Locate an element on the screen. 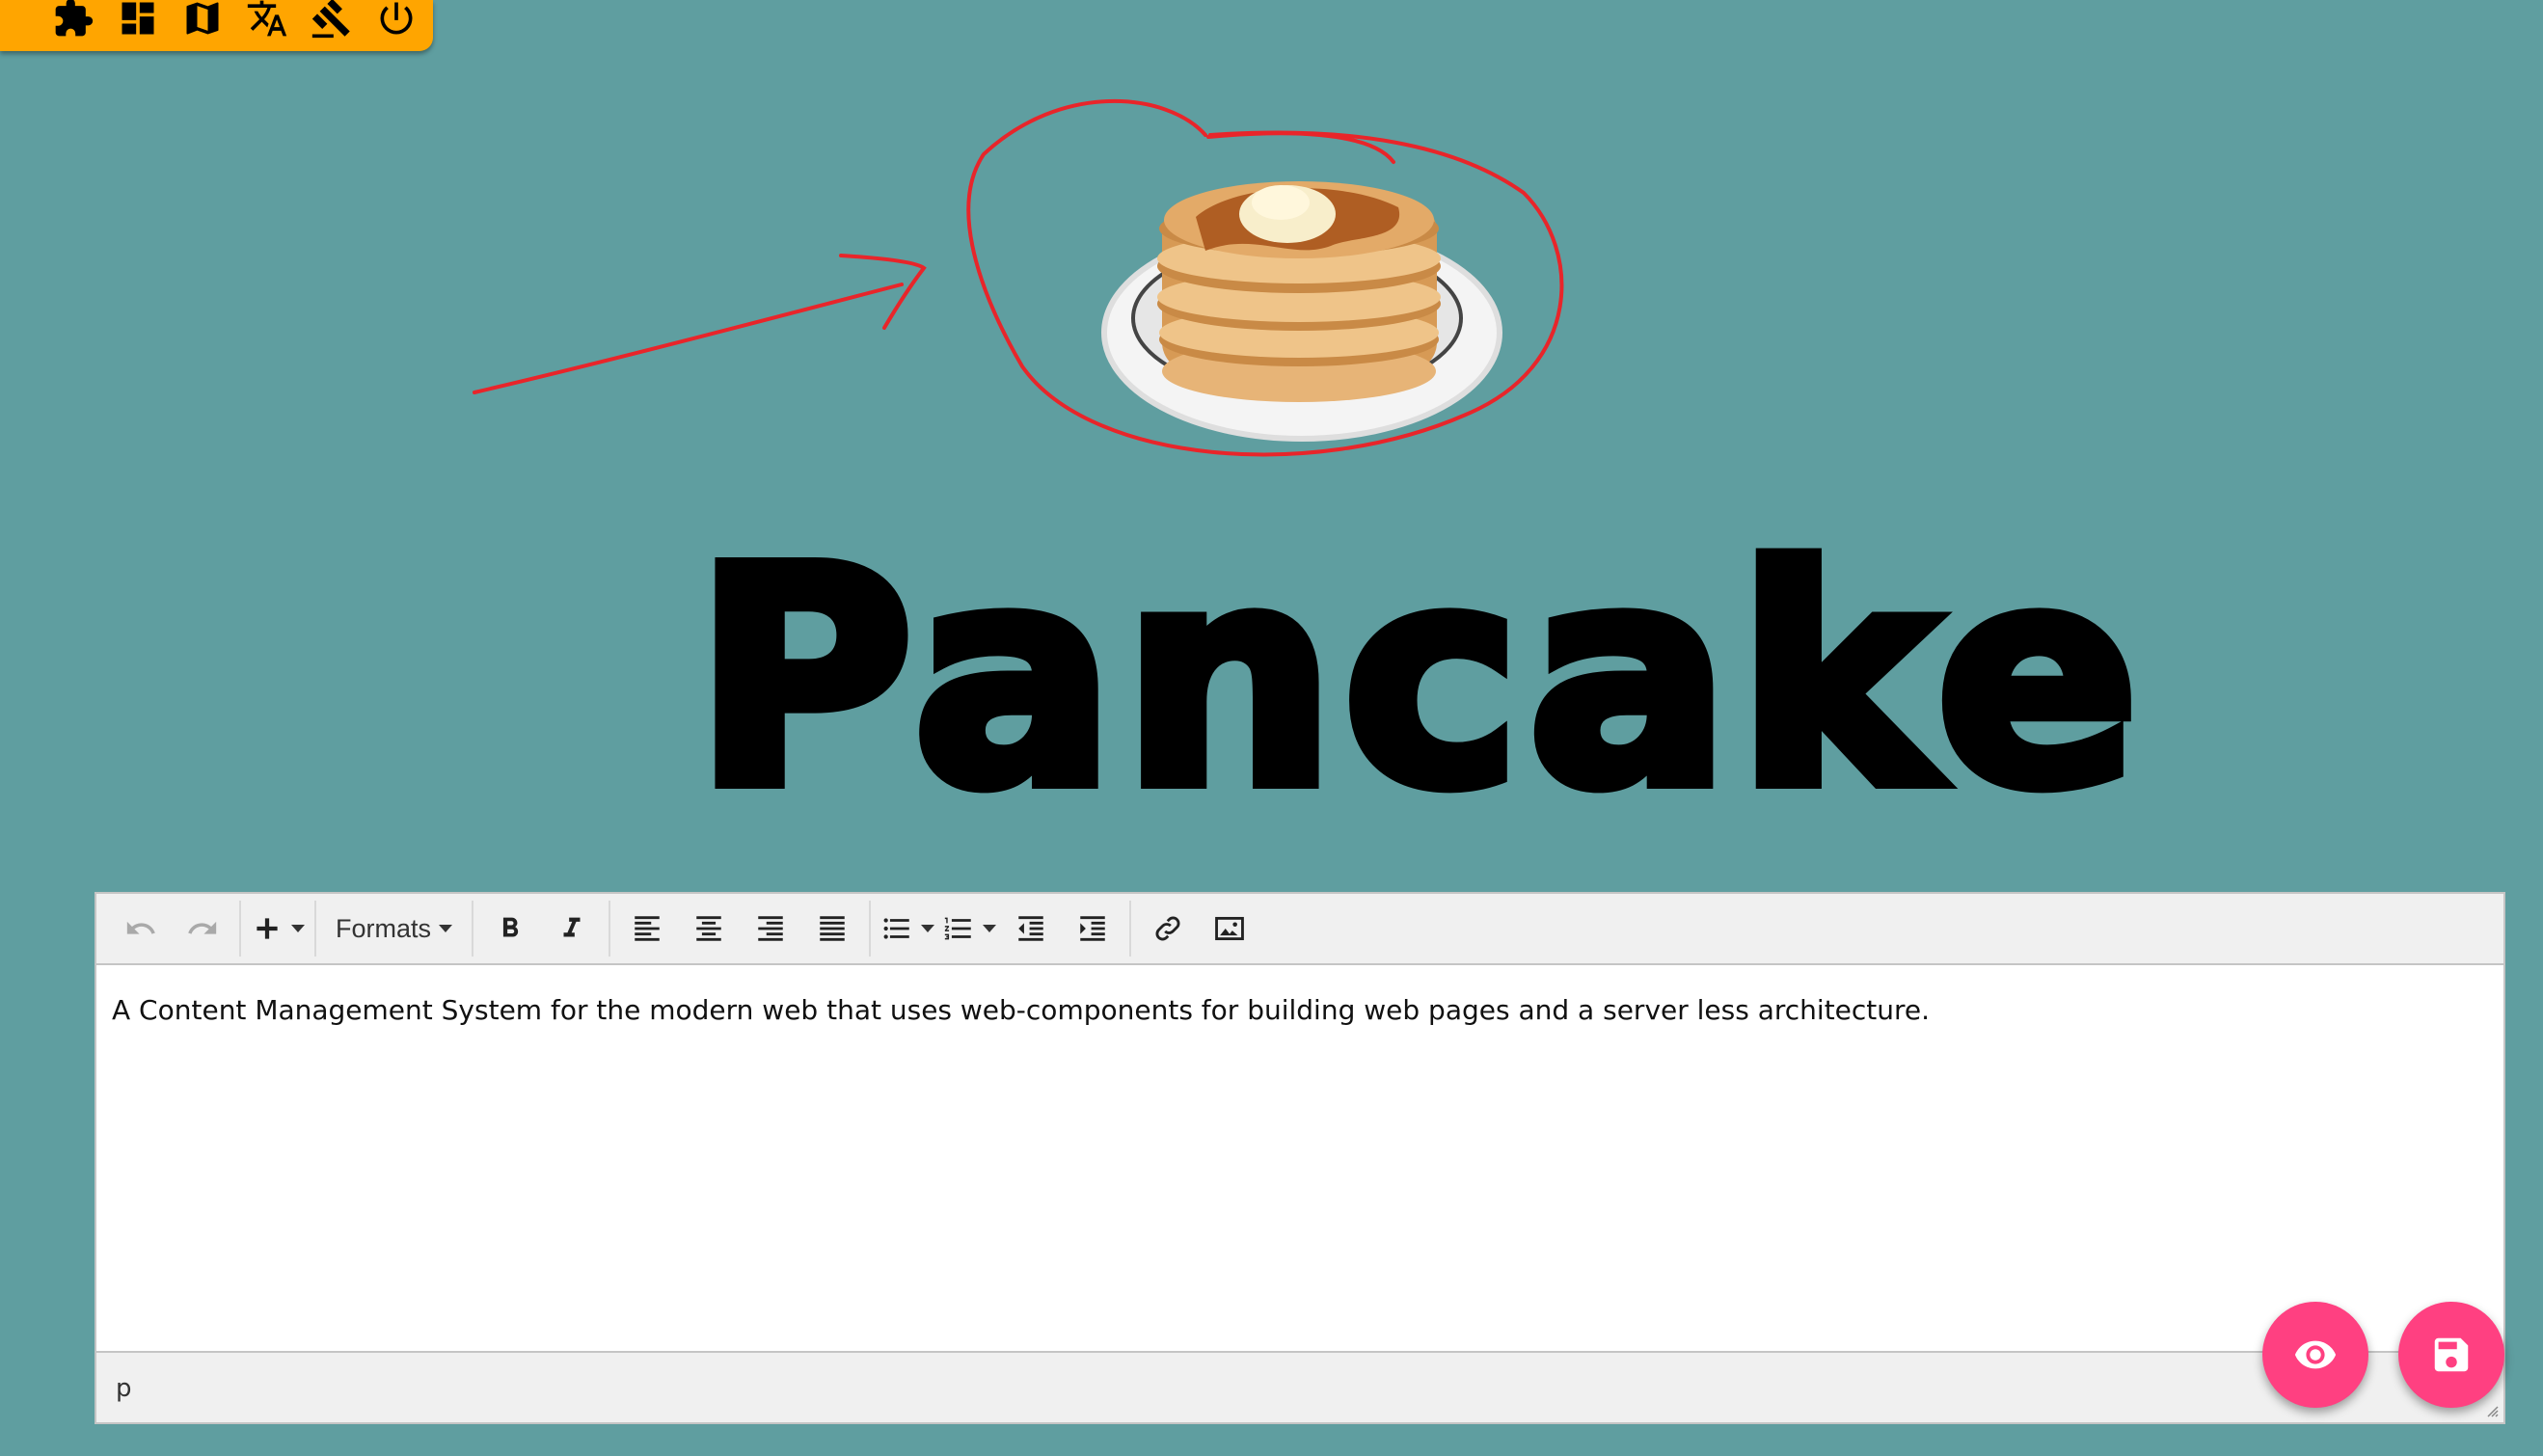 This screenshot has height=1456, width=2543. italic-icon is located at coordinates (572, 927).